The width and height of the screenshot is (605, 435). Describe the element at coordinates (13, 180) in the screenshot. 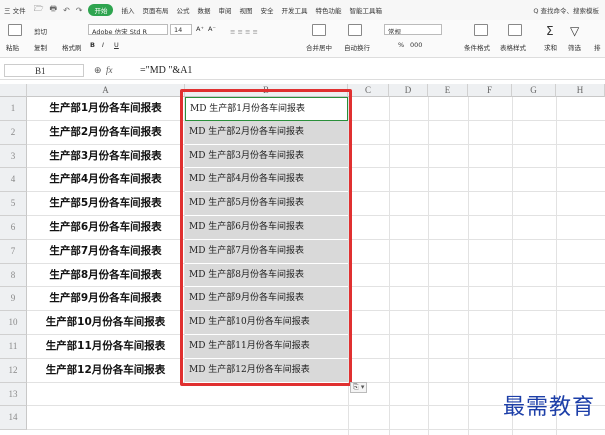

I see `row-header-4: 4` at that location.